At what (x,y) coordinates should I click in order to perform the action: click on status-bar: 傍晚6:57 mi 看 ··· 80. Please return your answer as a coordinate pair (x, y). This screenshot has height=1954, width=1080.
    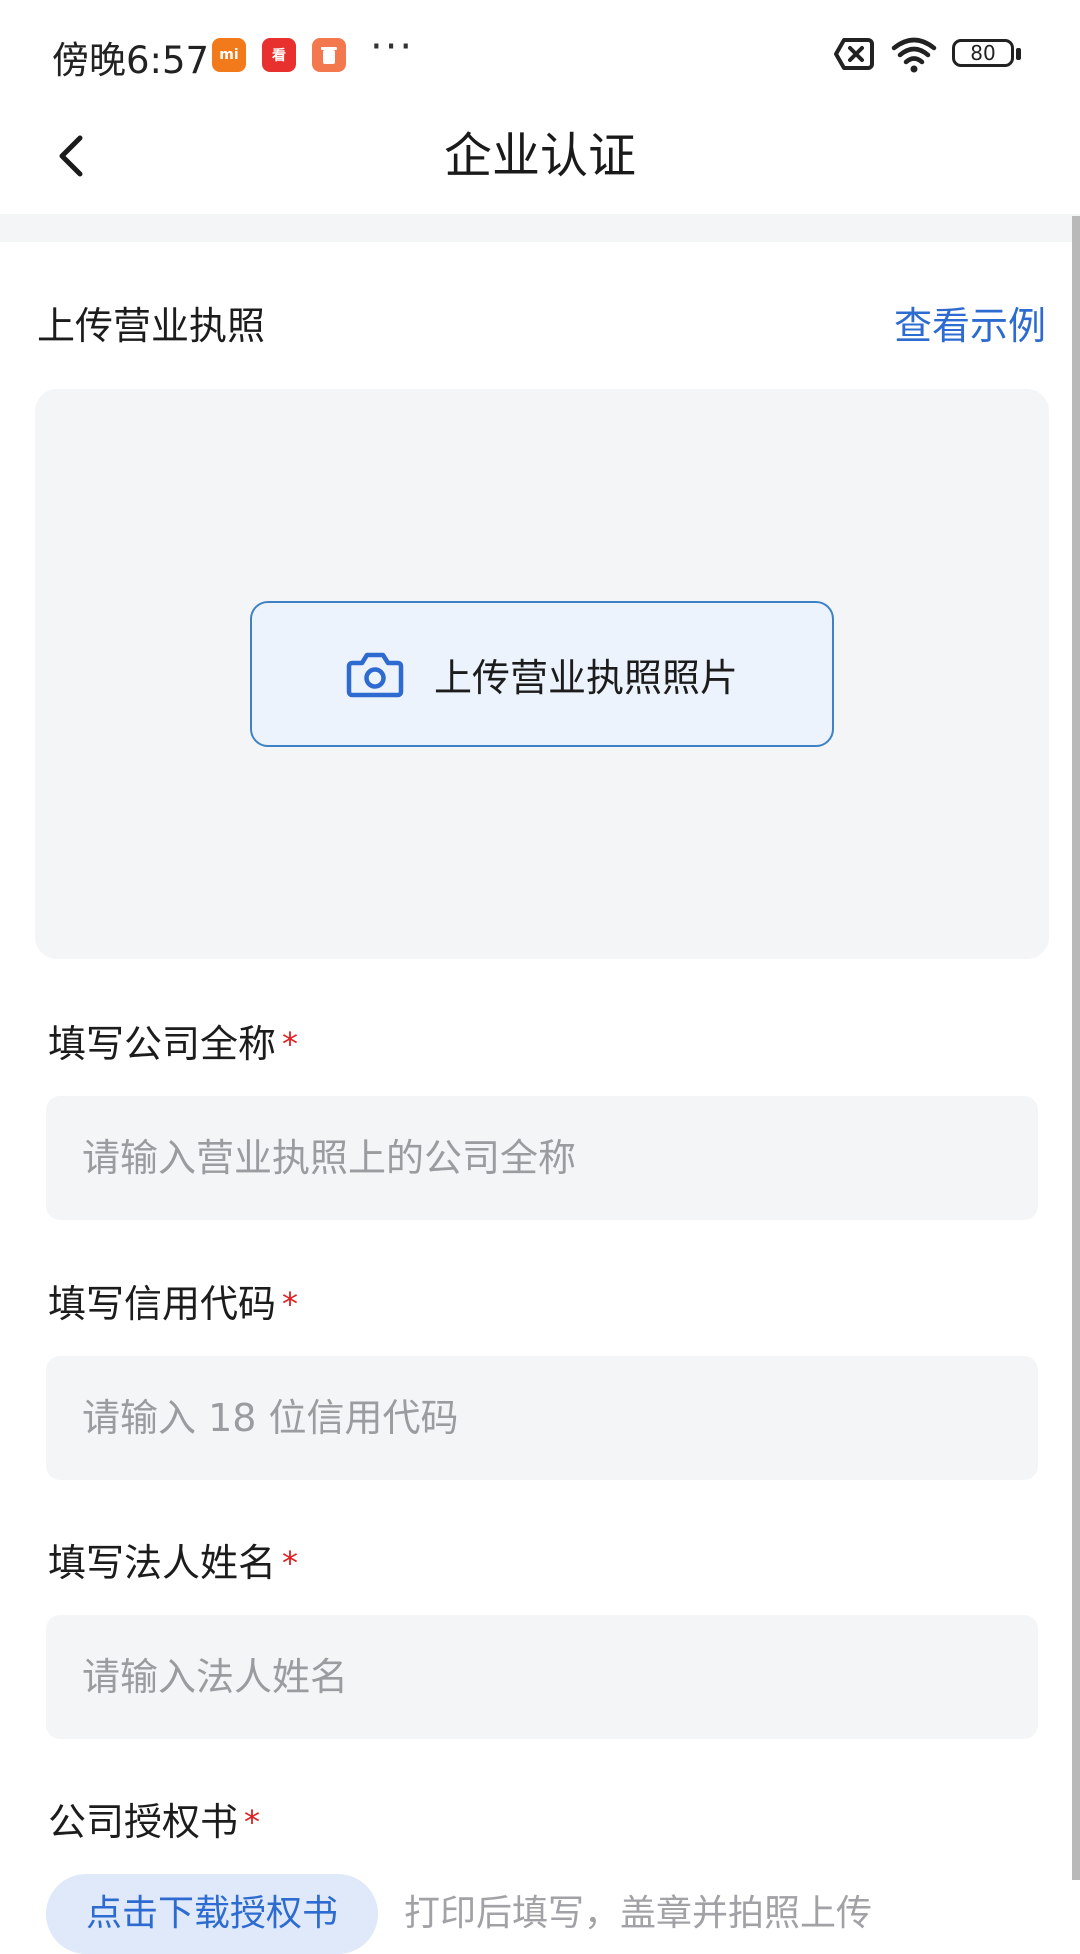
    Looking at the image, I should click on (540, 53).